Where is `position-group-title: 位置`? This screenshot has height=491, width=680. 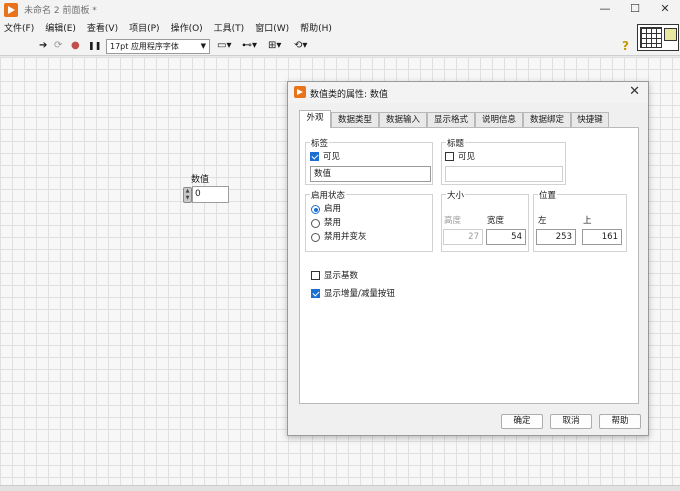
position-group-title: 位置 is located at coordinates (548, 195).